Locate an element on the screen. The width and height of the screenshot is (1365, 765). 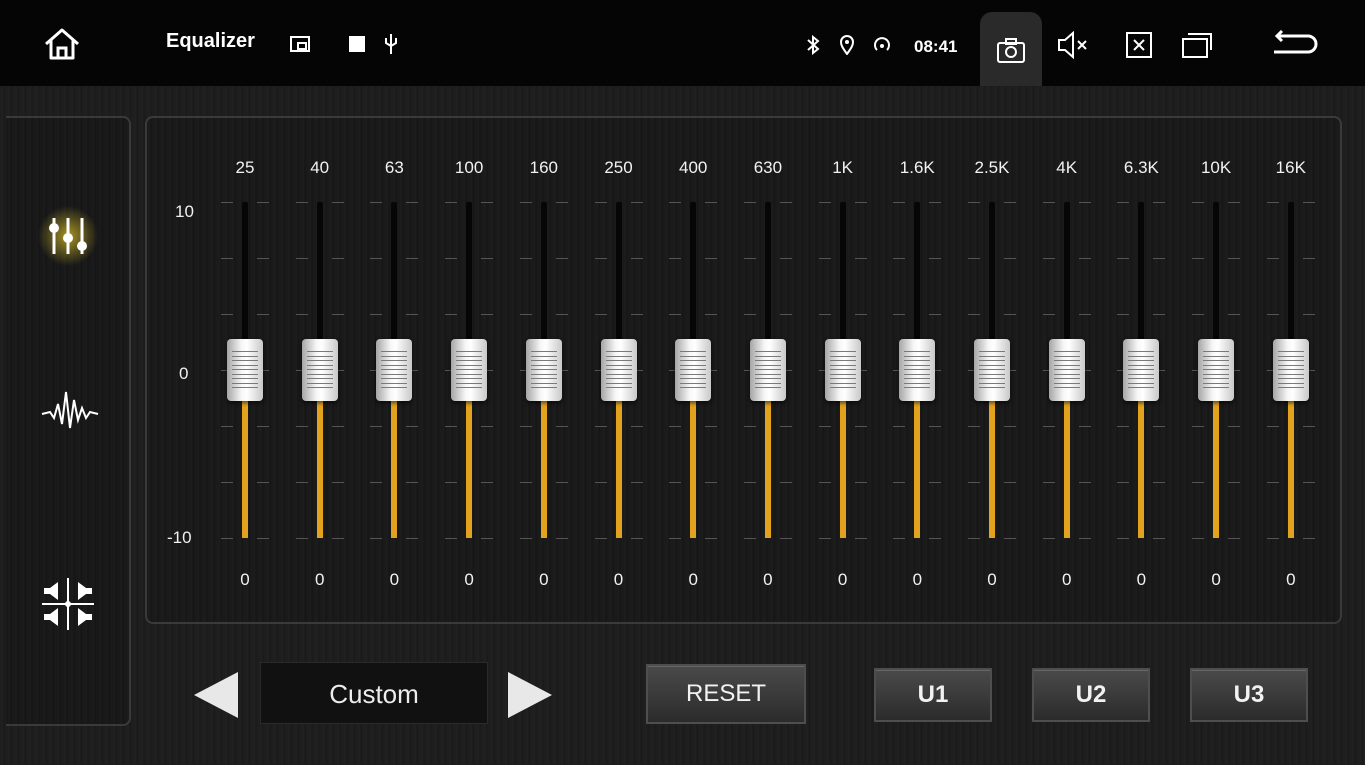
user-preset-u2-button: U2 is located at coordinates (1091, 695).